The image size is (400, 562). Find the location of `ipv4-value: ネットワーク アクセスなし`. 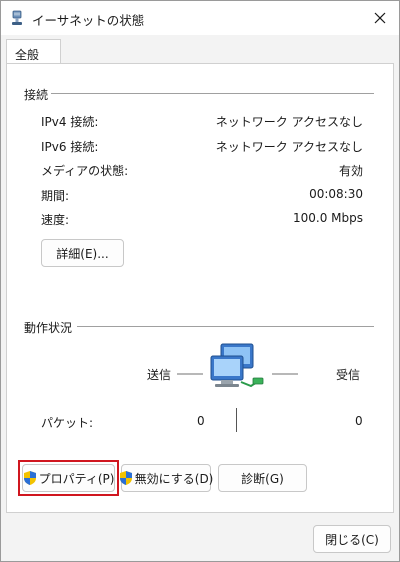

ipv4-value: ネットワーク アクセスなし is located at coordinates (289, 122).